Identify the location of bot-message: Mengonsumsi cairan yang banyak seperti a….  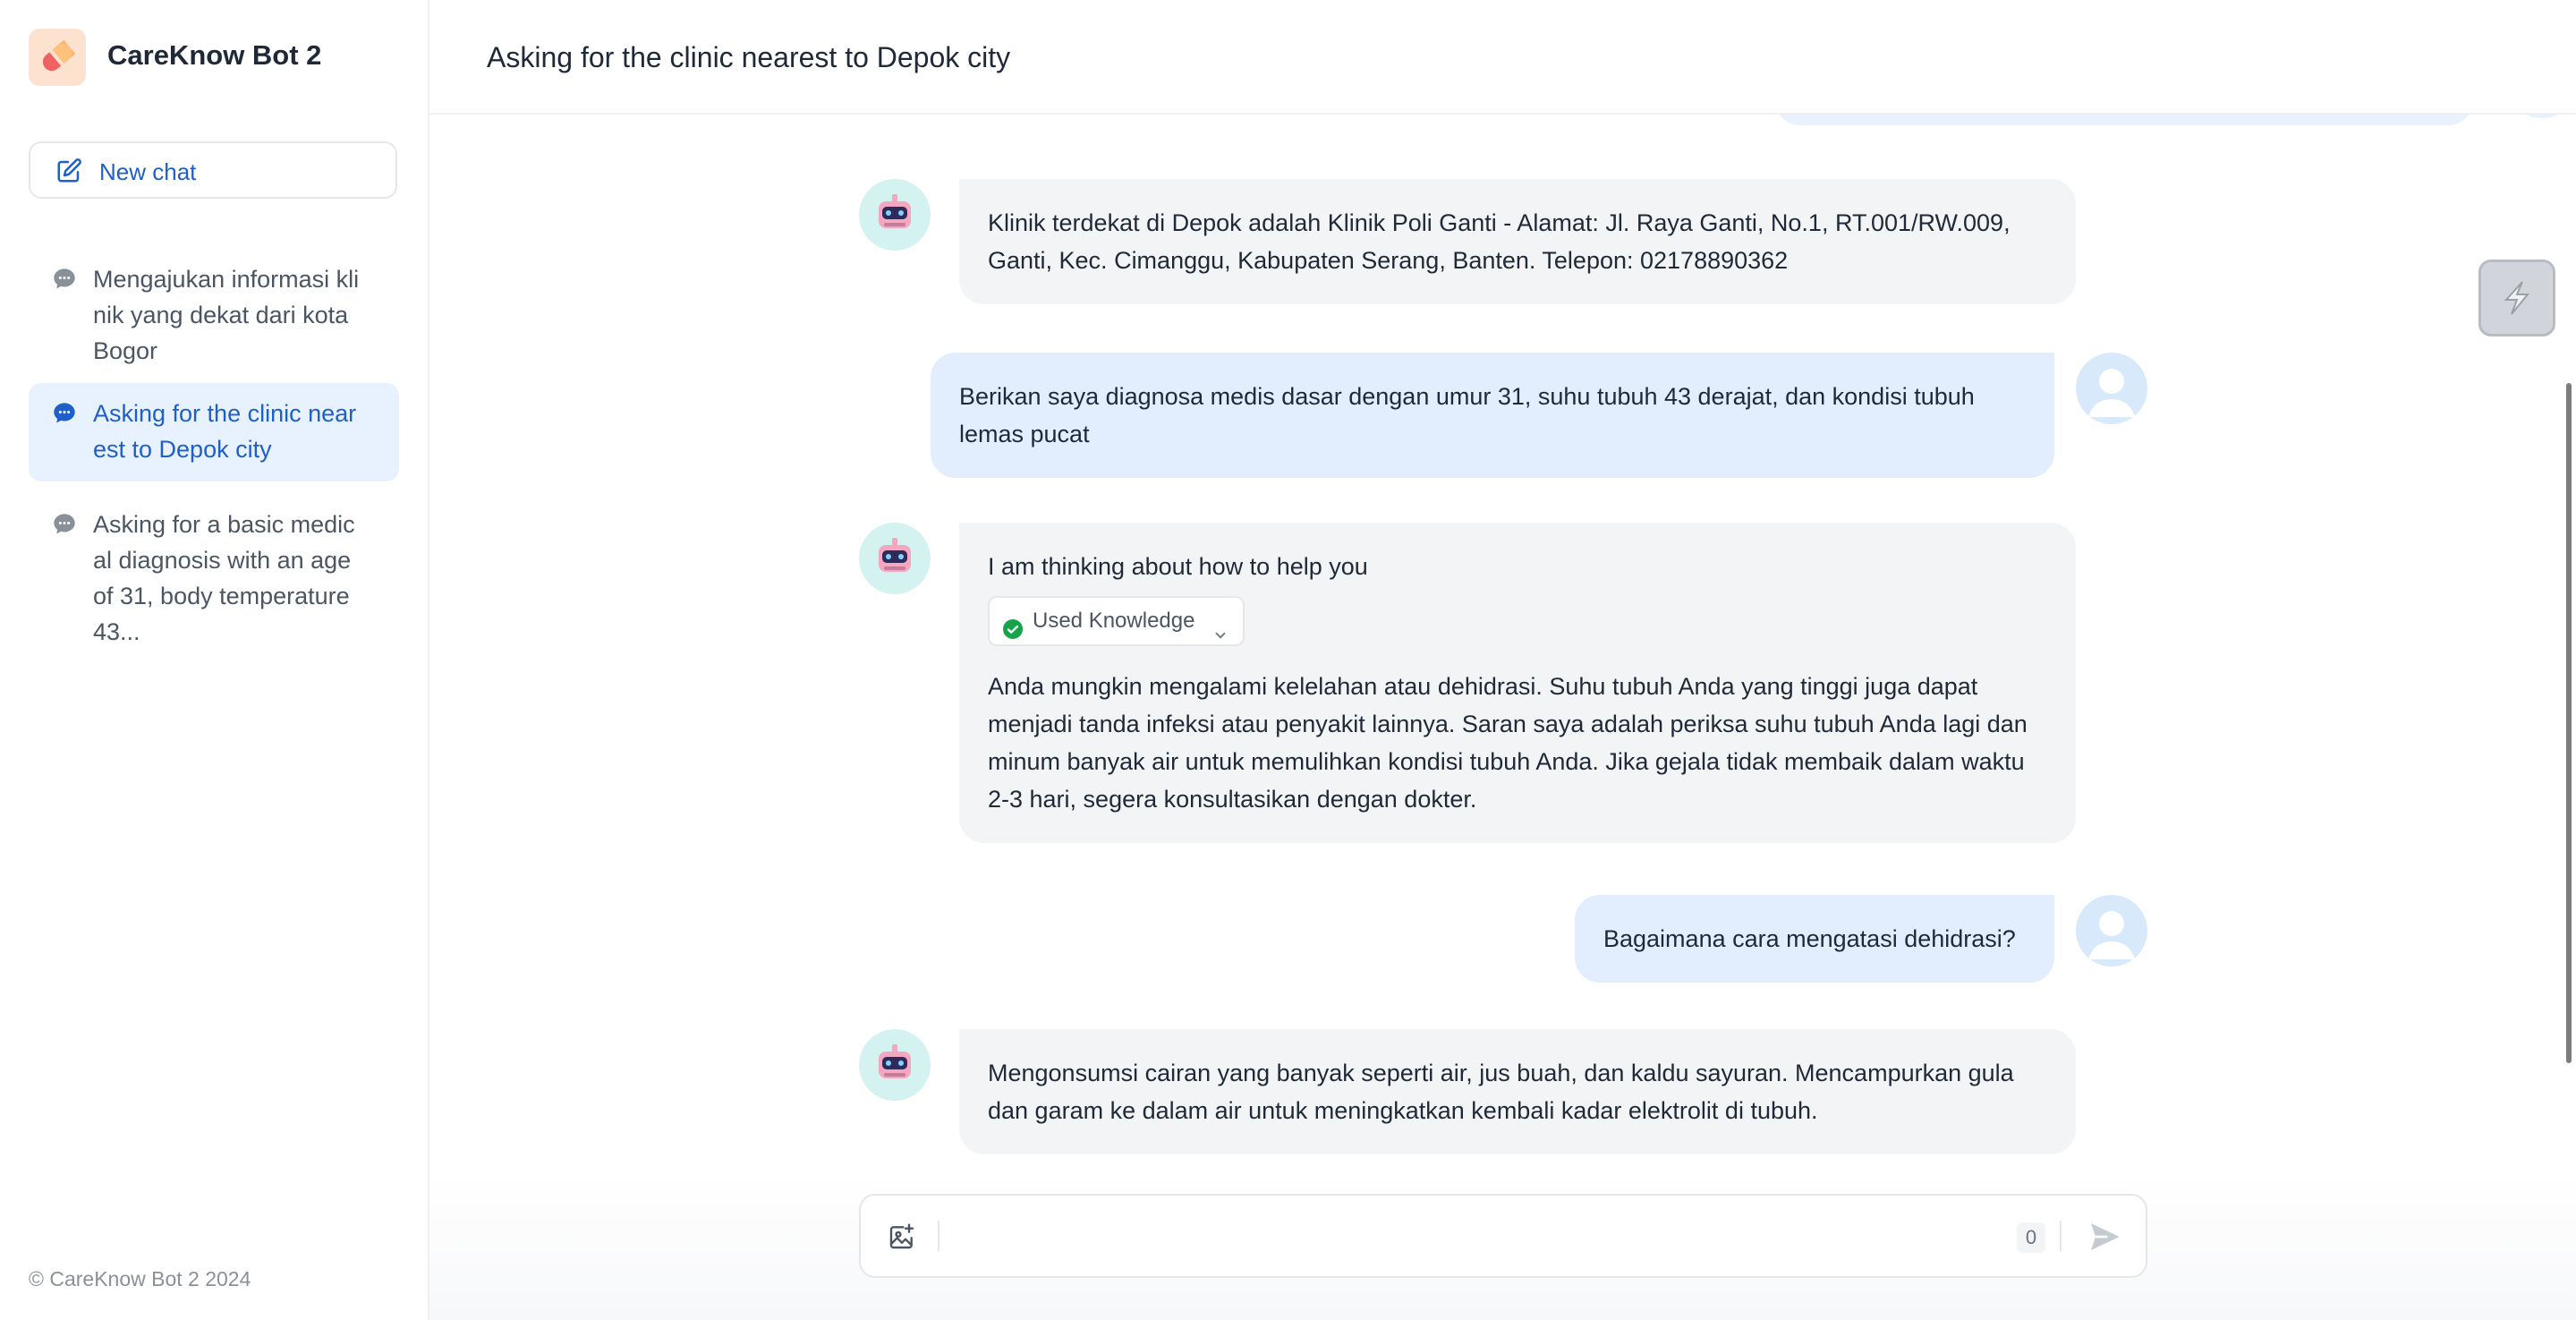
(1517, 1091).